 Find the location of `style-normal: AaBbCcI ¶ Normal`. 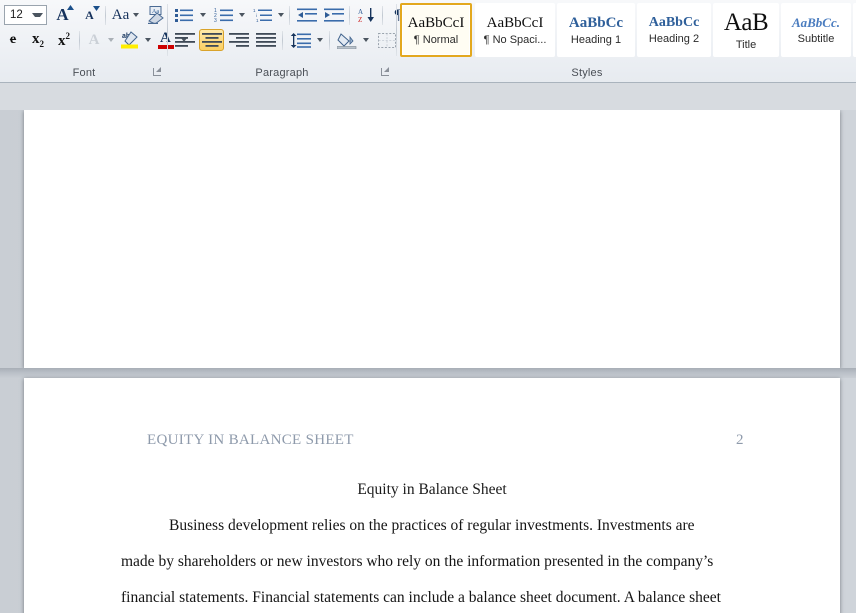

style-normal: AaBbCcI ¶ Normal is located at coordinates (436, 30).